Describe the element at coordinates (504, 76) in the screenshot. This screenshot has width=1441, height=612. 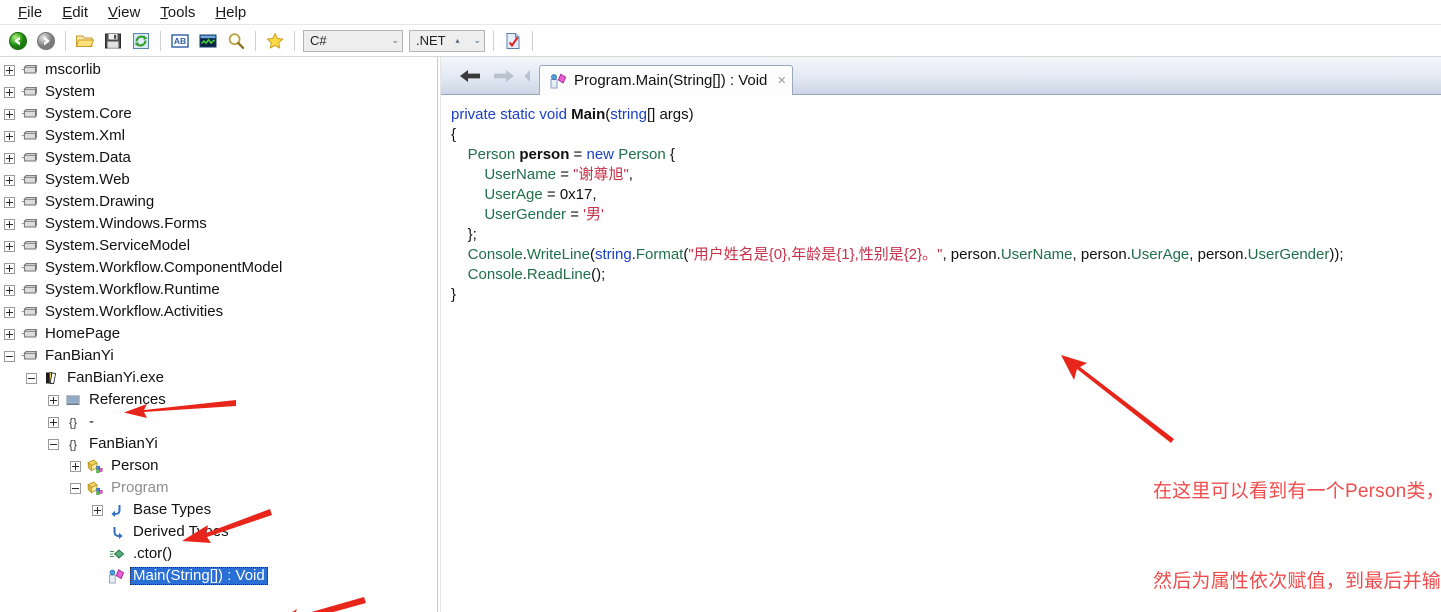
I see `editor-forward-button` at that location.